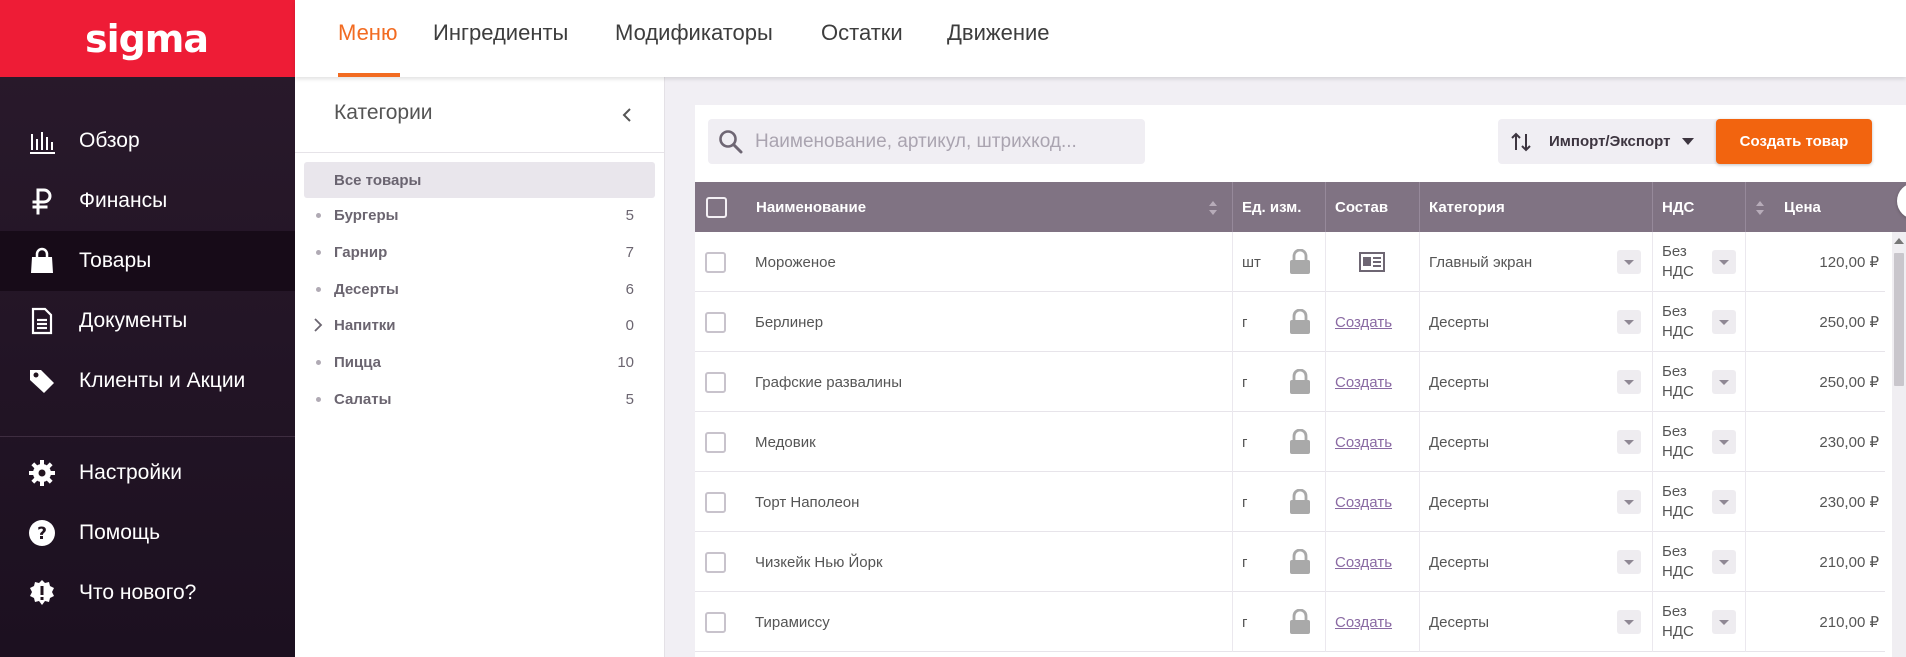 This screenshot has height=657, width=1906. Describe the element at coordinates (792, 622) in the screenshot. I see `product-name: Тирамиссу` at that location.